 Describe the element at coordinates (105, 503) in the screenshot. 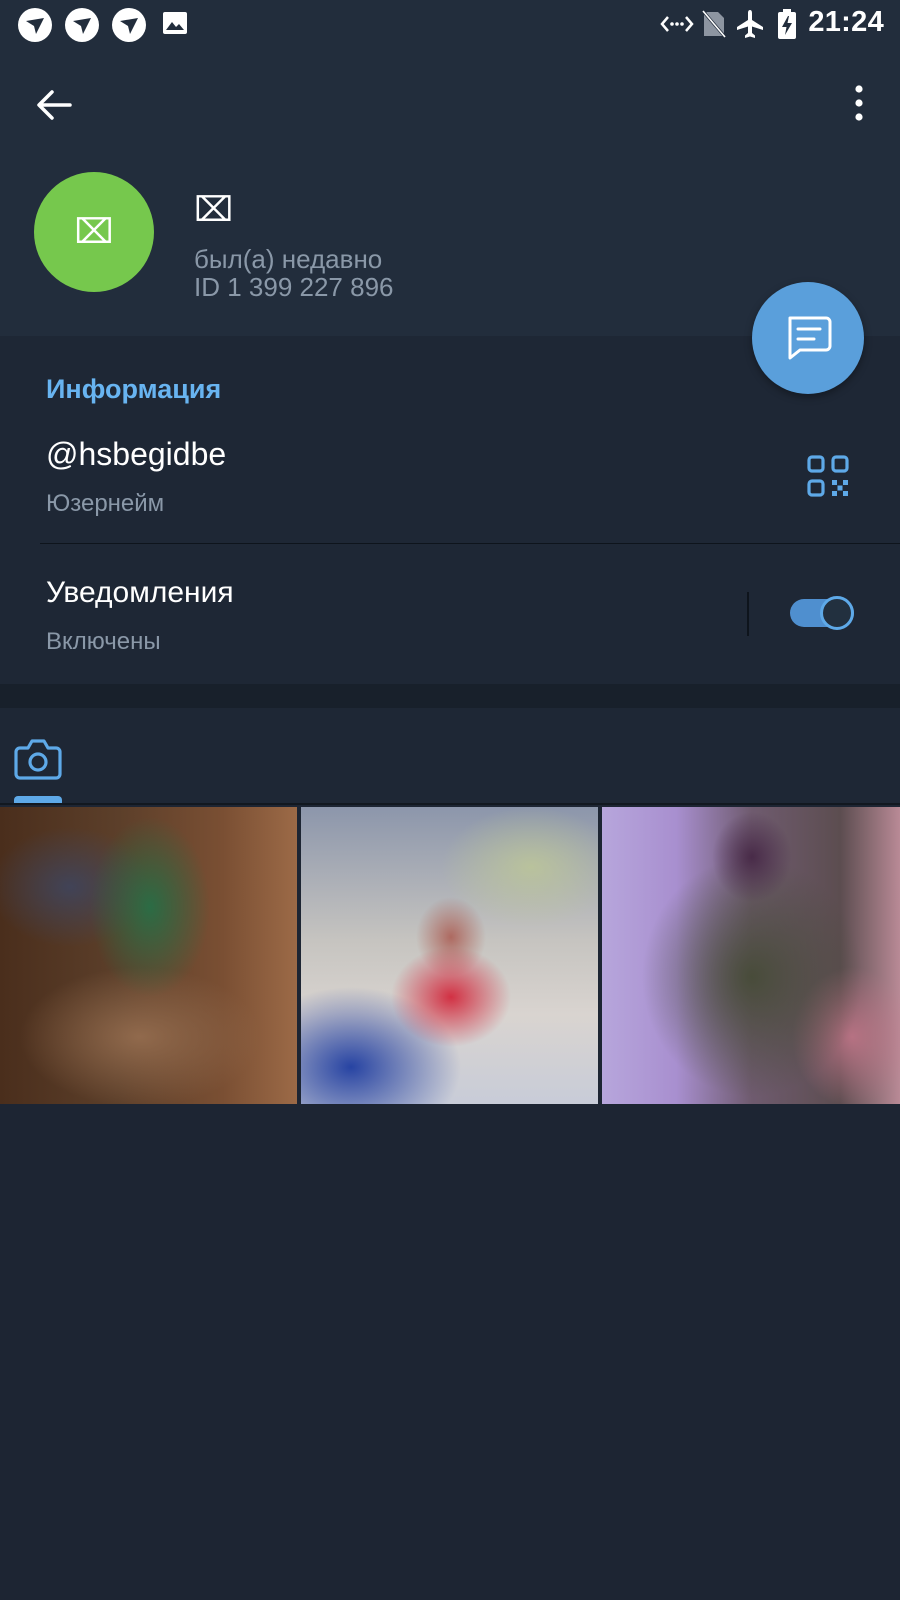

I see `username-label: Юзернейм` at that location.